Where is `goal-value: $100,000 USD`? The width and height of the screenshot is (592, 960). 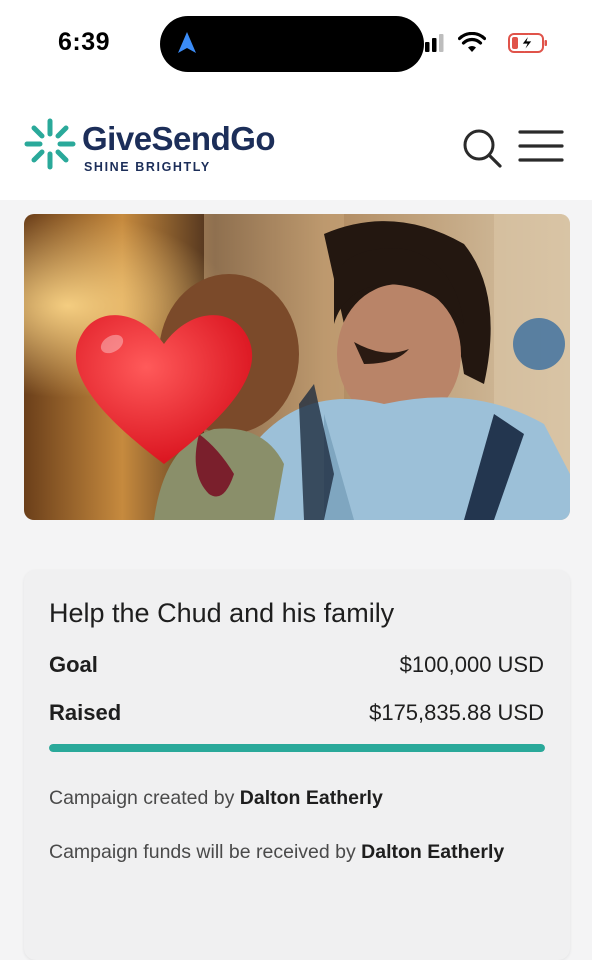
goal-value: $100,000 USD is located at coordinates (471, 664).